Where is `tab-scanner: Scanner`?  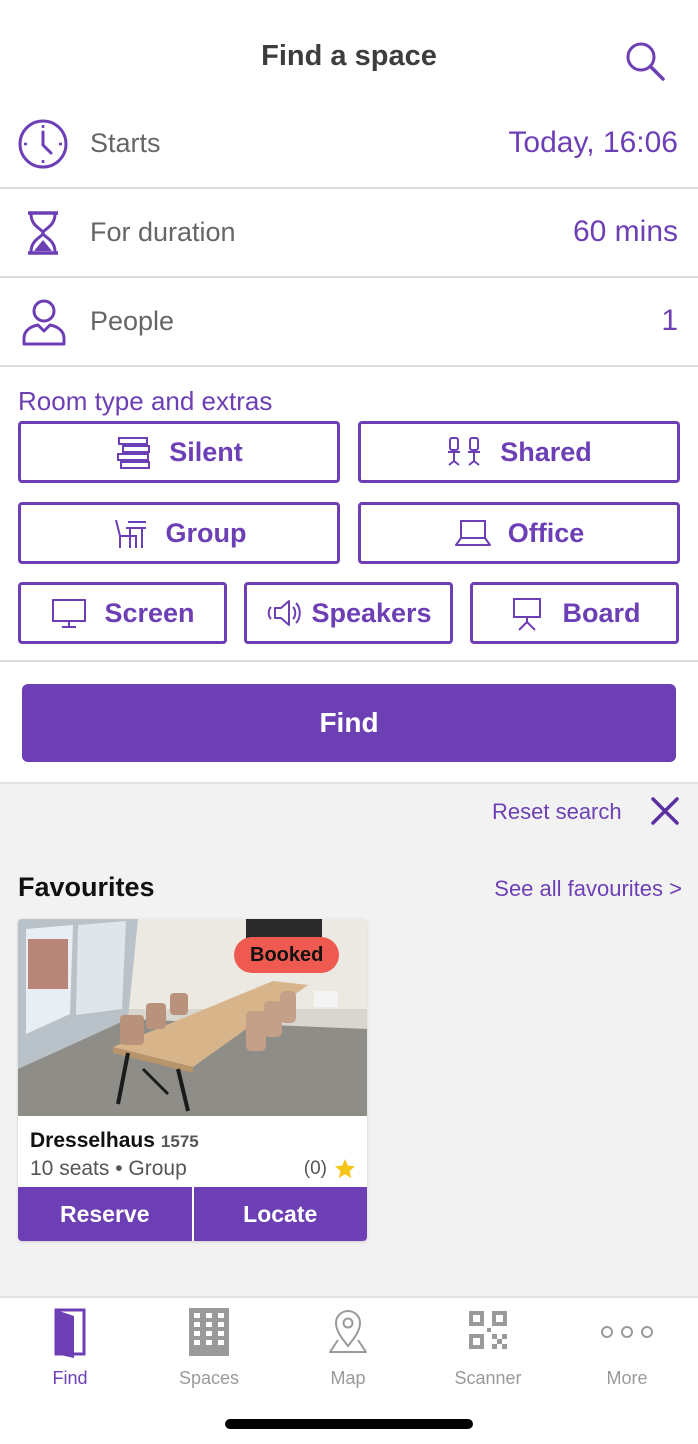
tab-scanner: Scanner is located at coordinates (488, 1347).